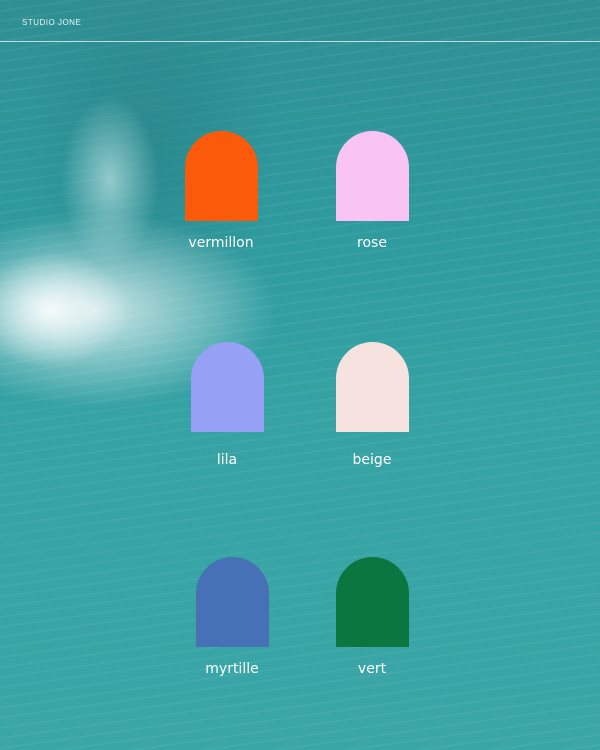  What do you see at coordinates (232, 669) in the screenshot?
I see `swatch-label: myrtille` at bounding box center [232, 669].